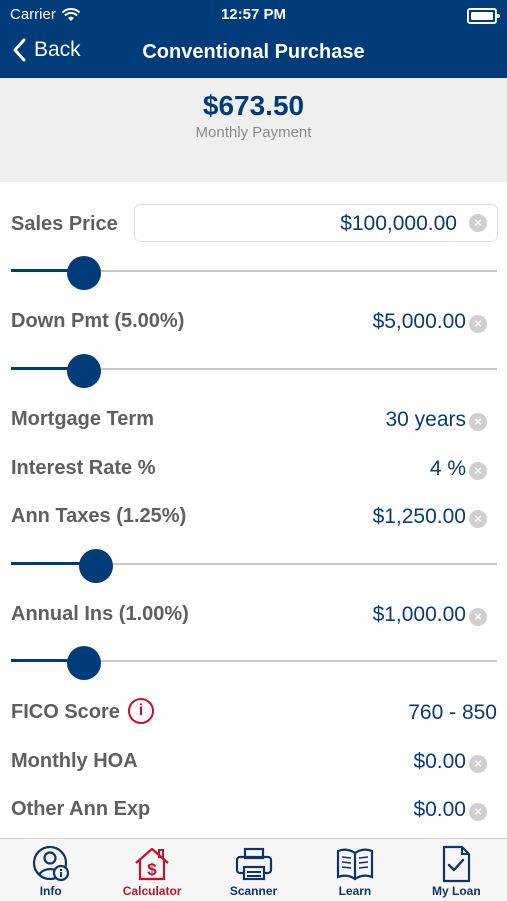 This screenshot has height=901, width=507. What do you see at coordinates (254, 273) in the screenshot?
I see `sales-price-slider` at bounding box center [254, 273].